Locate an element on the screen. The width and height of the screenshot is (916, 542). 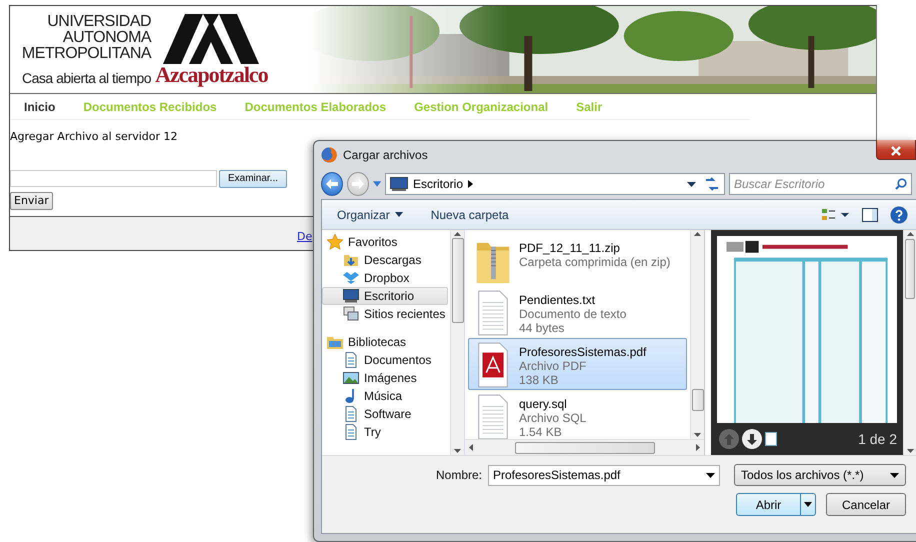
file-type: Archivo SQL is located at coordinates (552, 418).